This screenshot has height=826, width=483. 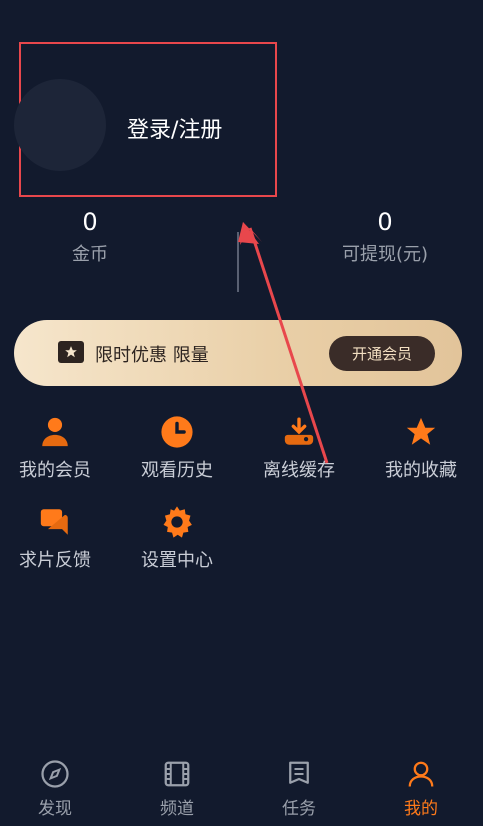 What do you see at coordinates (55, 522) in the screenshot?
I see `chat-icon` at bounding box center [55, 522].